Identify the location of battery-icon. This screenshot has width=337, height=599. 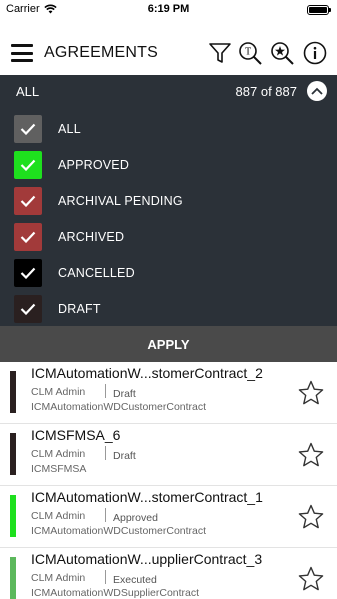
(319, 10).